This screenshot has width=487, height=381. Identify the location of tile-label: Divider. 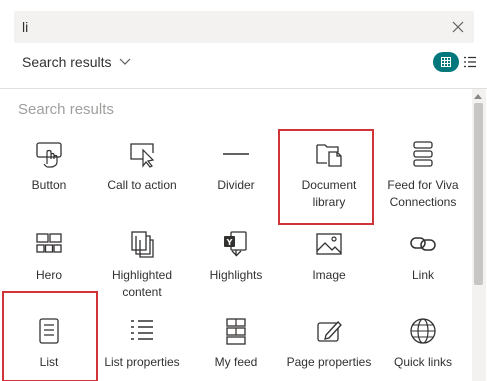
(236, 185).